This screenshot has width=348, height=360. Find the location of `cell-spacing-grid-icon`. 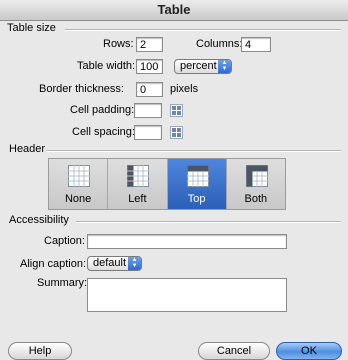

cell-spacing-grid-icon is located at coordinates (176, 132).